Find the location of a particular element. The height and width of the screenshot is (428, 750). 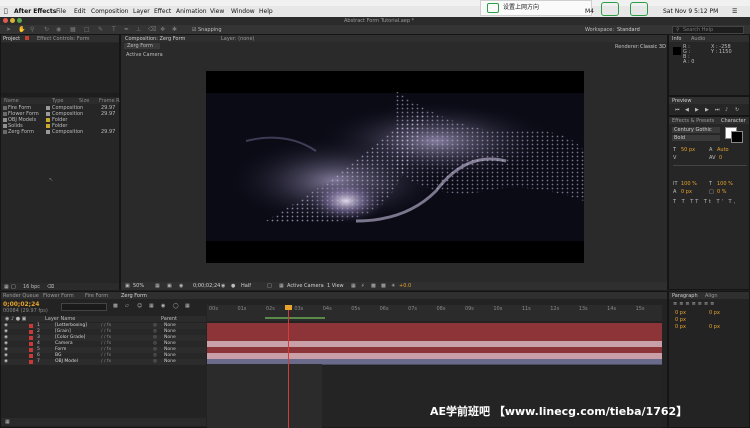

font-family-select: Century Gothic is located at coordinates (696, 130).